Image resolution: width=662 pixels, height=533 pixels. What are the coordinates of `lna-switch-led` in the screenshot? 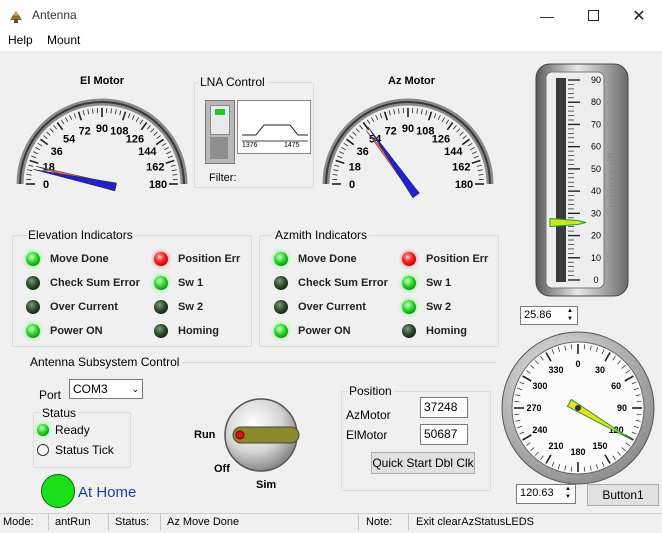 It's located at (220, 112).